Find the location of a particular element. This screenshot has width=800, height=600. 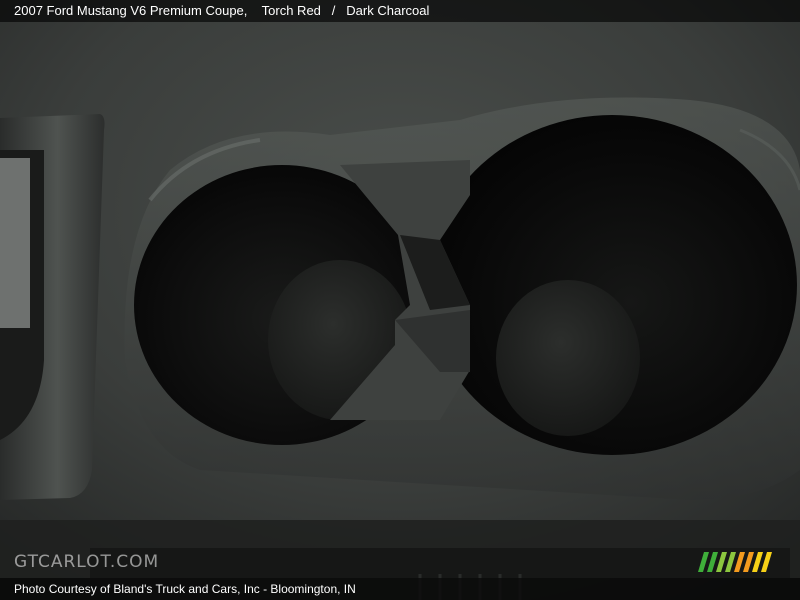

vehicle-title: 2007 Ford Mustang V6 Premium Coupe, is located at coordinates (131, 10).